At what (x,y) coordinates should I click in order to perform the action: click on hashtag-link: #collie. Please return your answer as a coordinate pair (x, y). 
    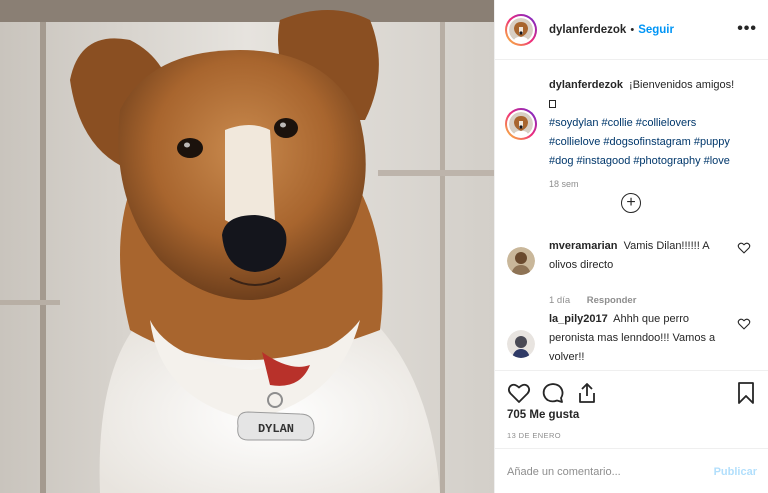
    Looking at the image, I should click on (617, 123).